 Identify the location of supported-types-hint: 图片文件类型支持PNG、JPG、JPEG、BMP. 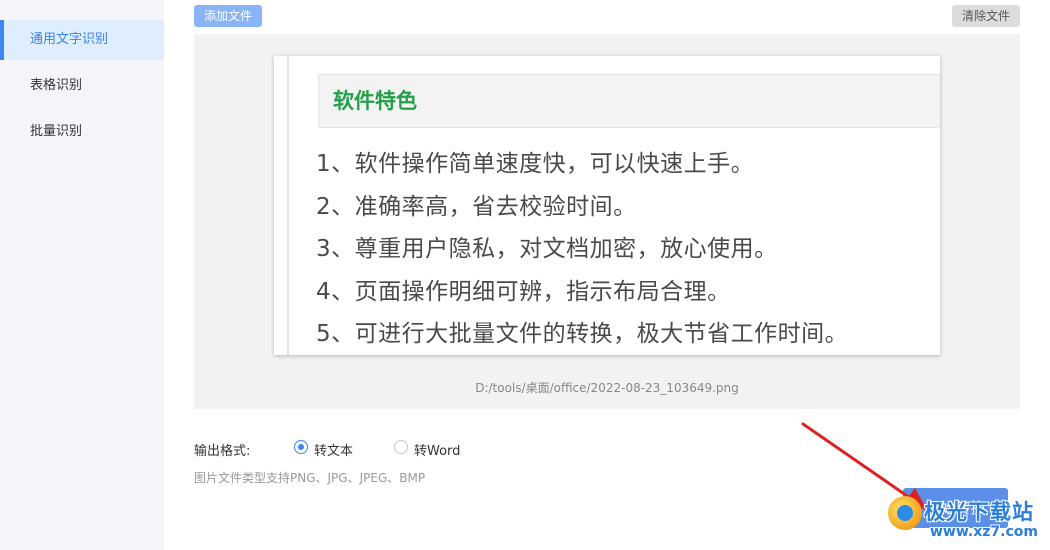
(310, 478).